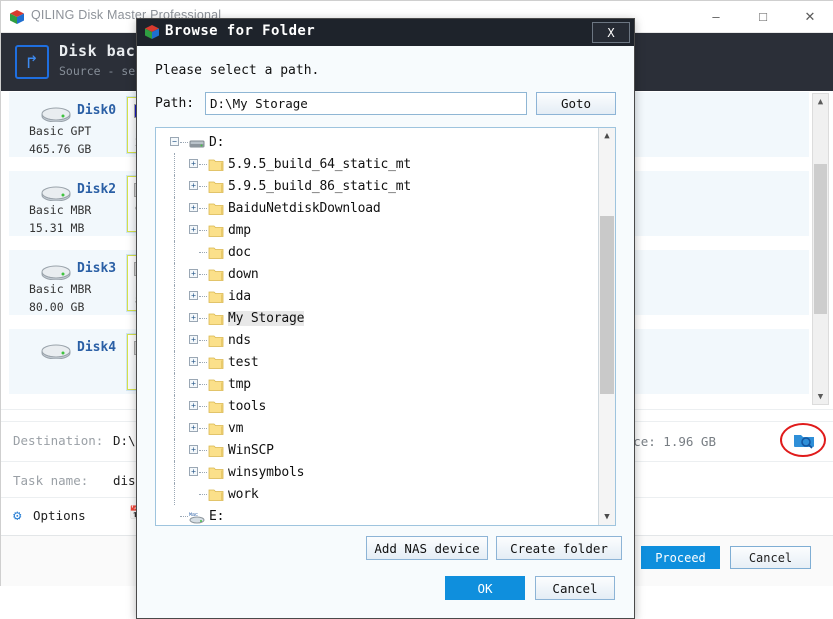 This screenshot has width=833, height=619. Describe the element at coordinates (377, 142) in the screenshot. I see `tree-item: − D:` at that location.